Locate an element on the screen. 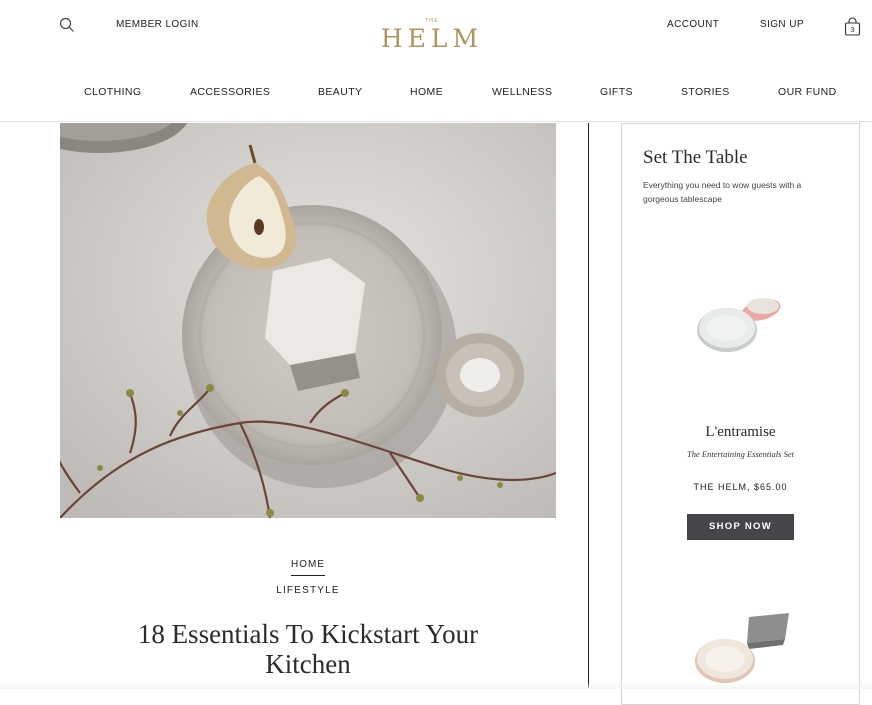  column-divider is located at coordinates (588, 406).